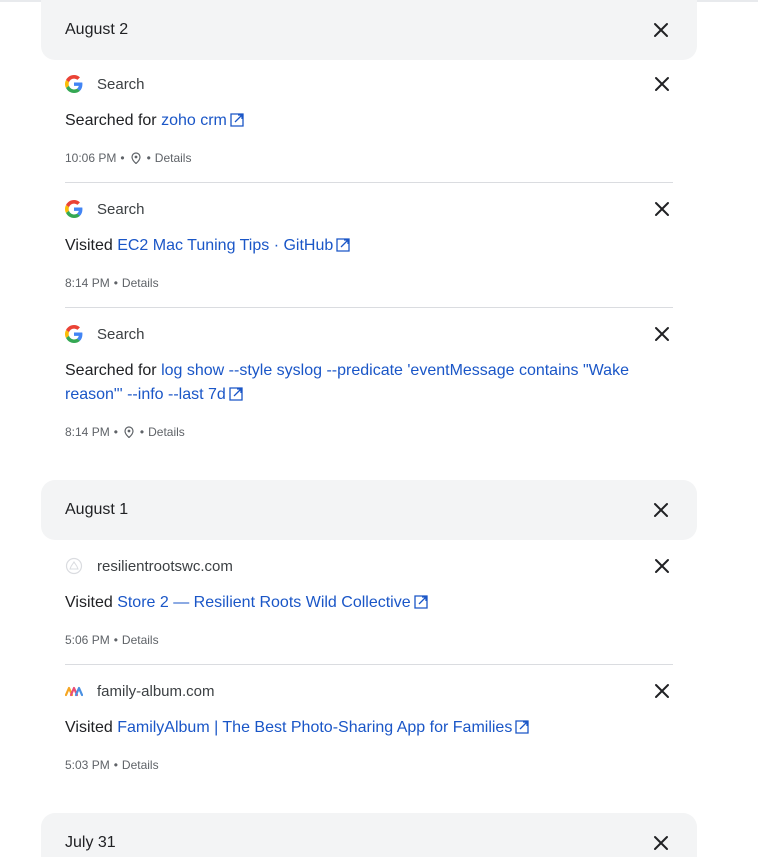 This screenshot has width=758, height=857. I want to click on entry-meta: 10:06 PM • • Details, so click(128, 158).